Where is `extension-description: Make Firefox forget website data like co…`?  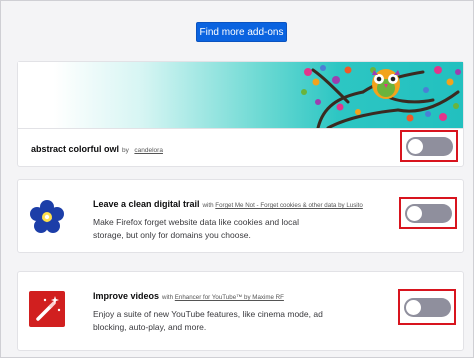 extension-description: Make Firefox forget website data like co… is located at coordinates (196, 228).